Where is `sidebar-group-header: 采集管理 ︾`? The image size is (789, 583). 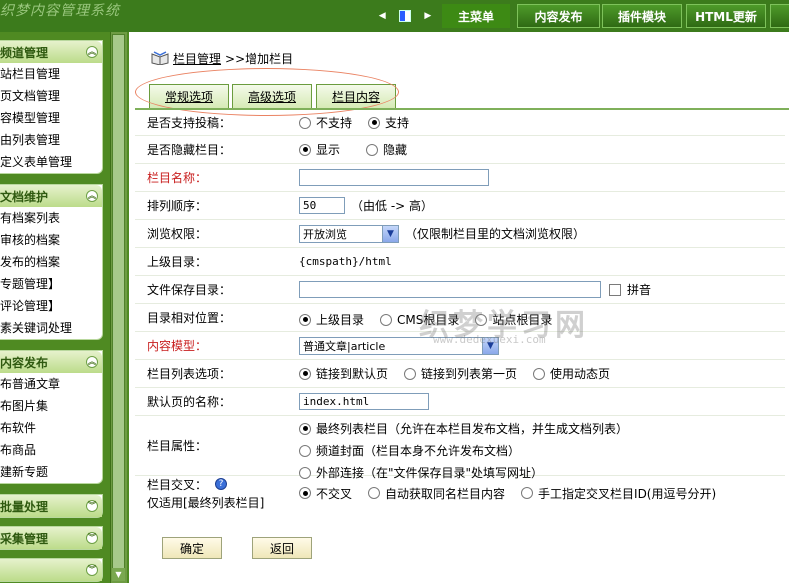
sidebar-group-header: 采集管理 ︾ is located at coordinates (51, 538).